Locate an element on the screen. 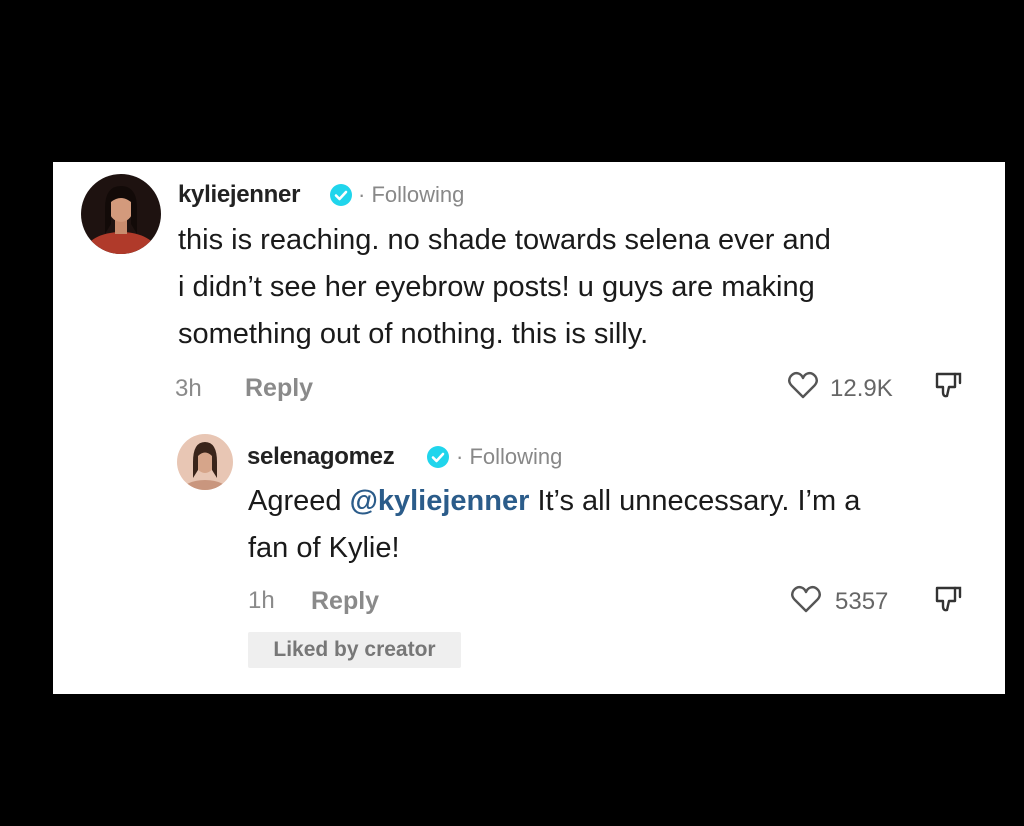  comment-line: fan of Kylie! is located at coordinates (324, 548).